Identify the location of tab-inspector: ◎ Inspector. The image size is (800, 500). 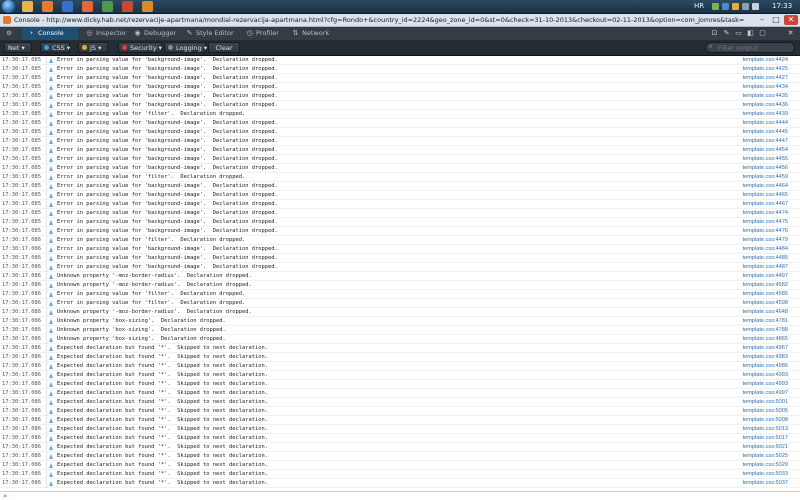
(103, 33).